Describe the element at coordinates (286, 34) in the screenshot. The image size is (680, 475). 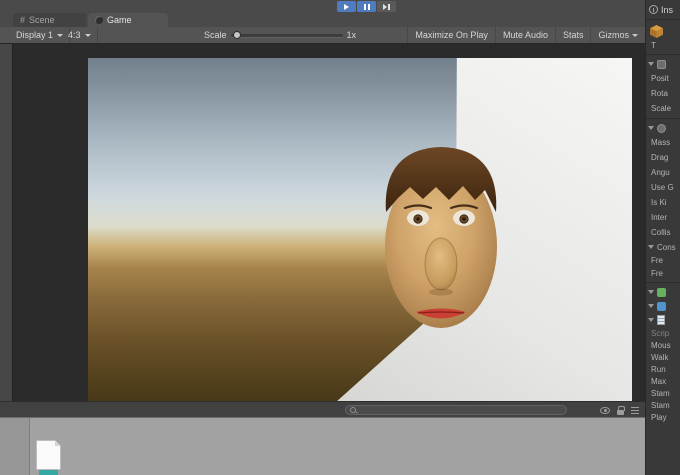
I see `scale-slider` at that location.